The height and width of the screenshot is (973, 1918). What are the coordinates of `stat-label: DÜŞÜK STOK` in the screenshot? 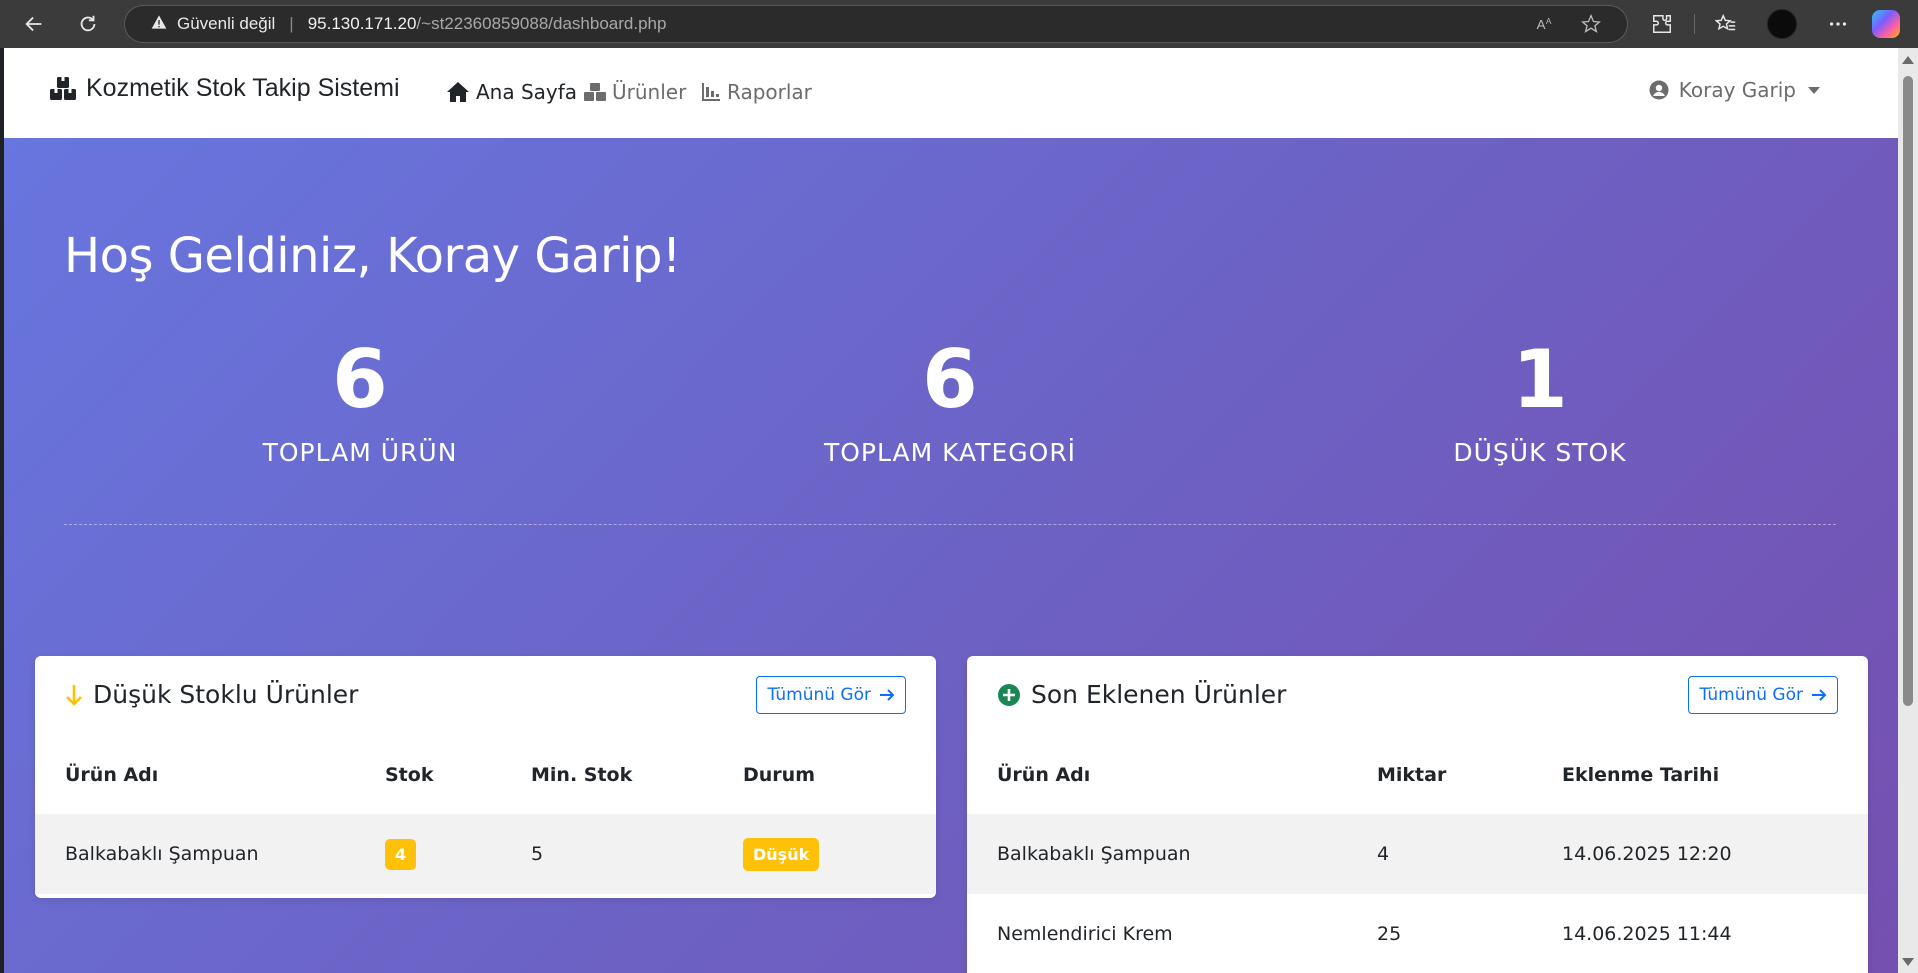 It's located at (1540, 452).